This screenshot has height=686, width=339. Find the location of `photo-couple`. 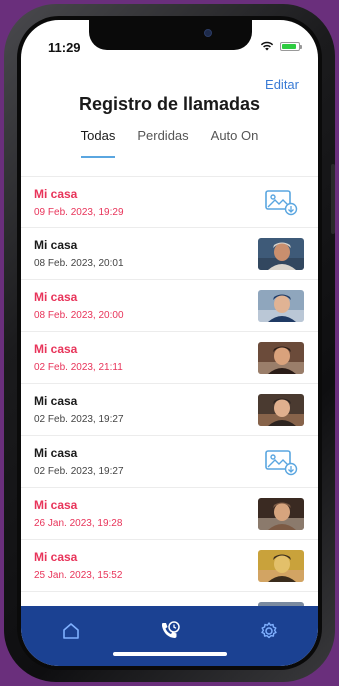

photo-couple is located at coordinates (281, 513).